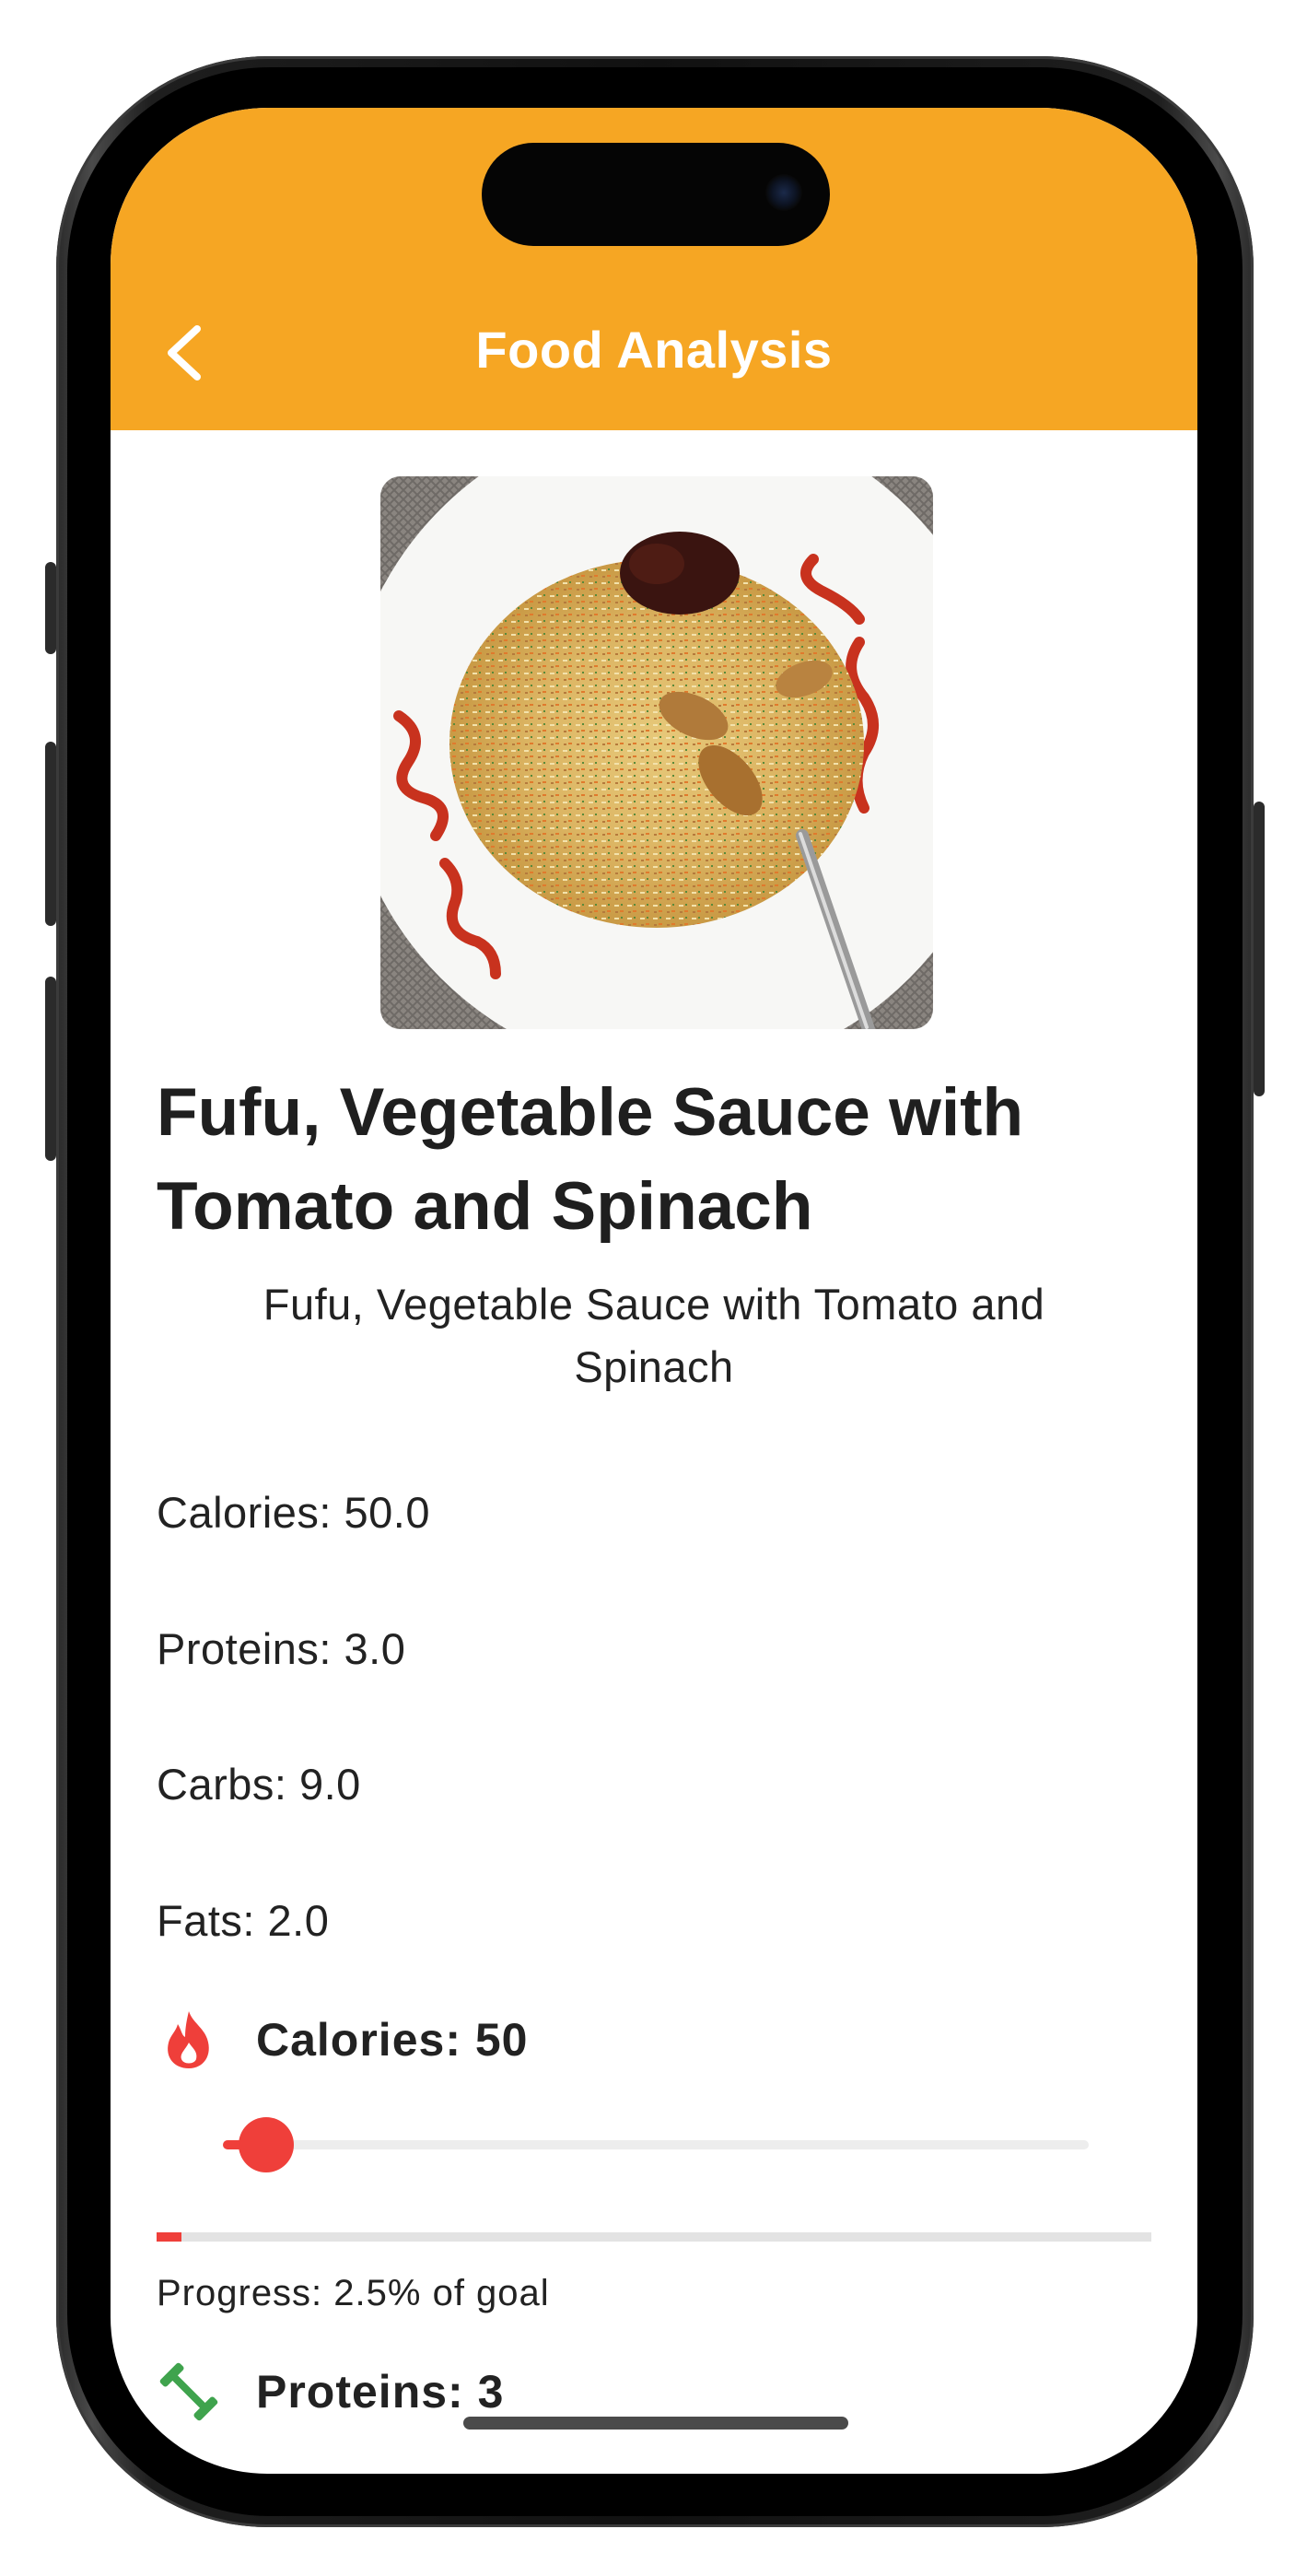  Describe the element at coordinates (654, 350) in the screenshot. I see `page-title: Food Analysis` at that location.